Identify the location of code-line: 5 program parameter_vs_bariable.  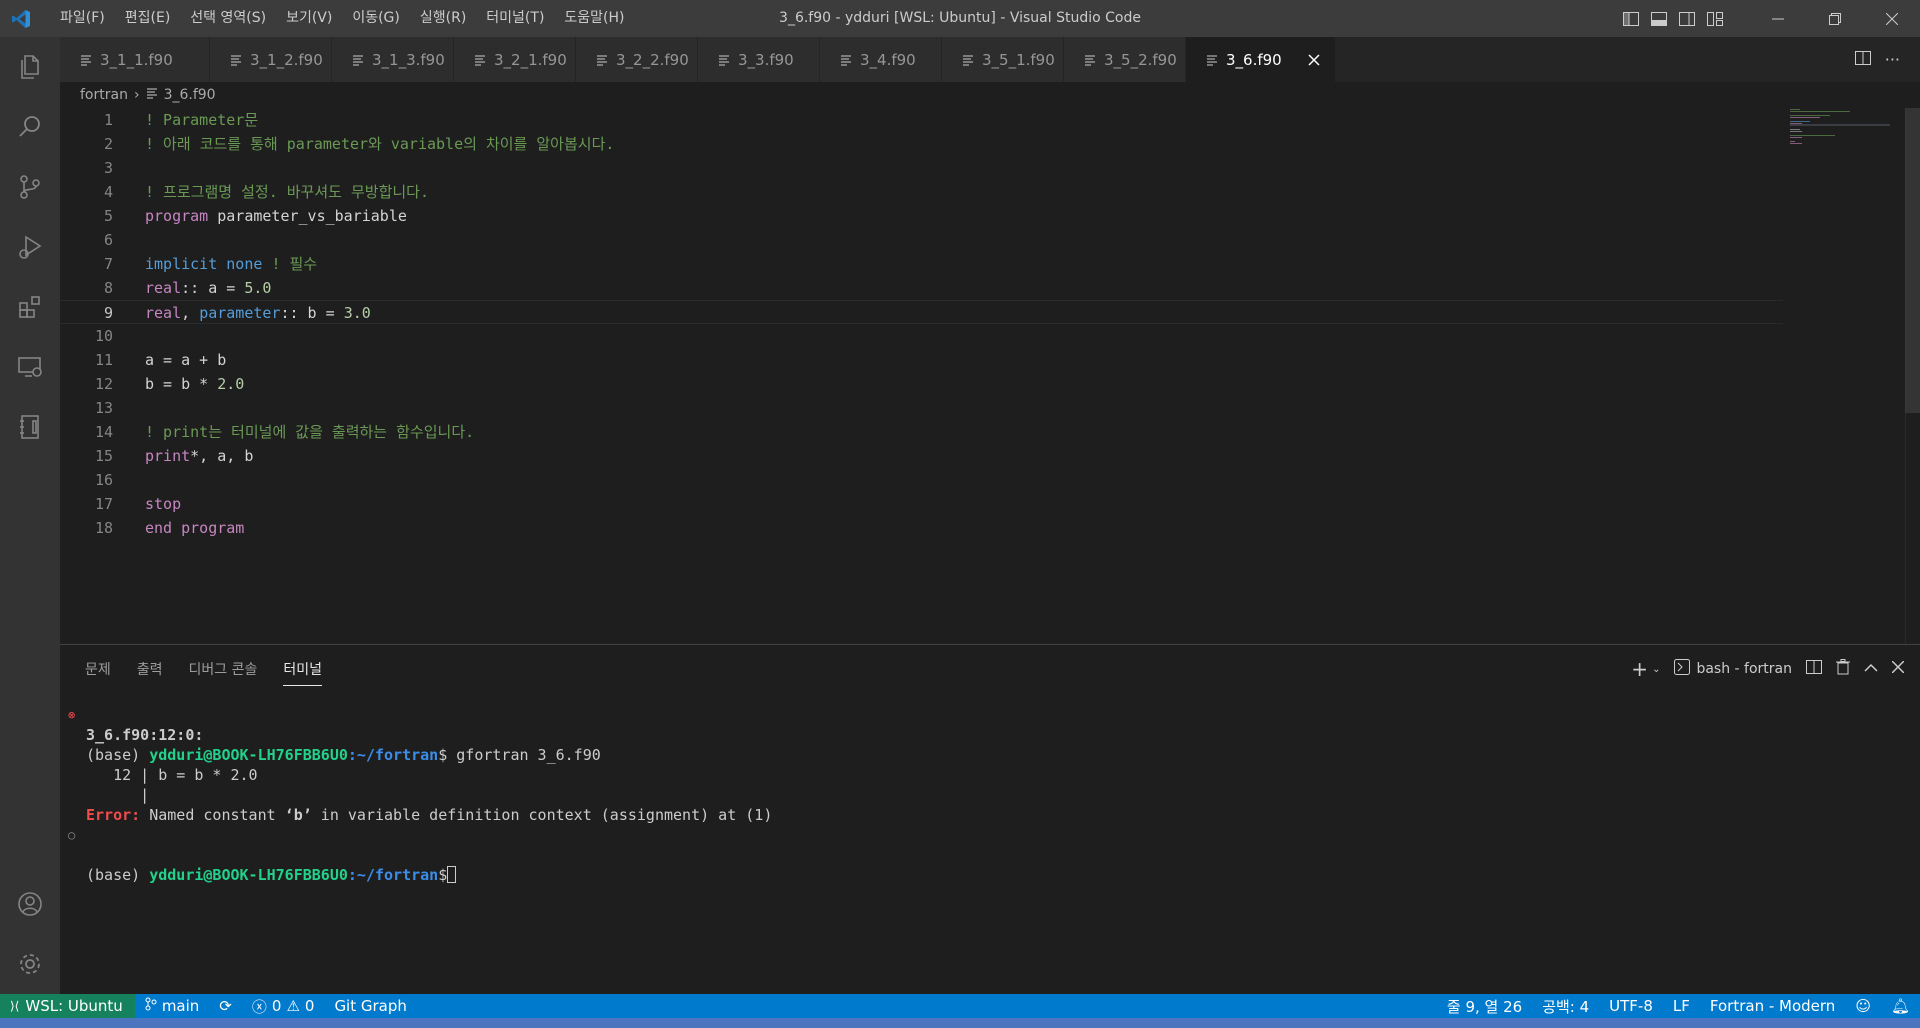
(982, 216).